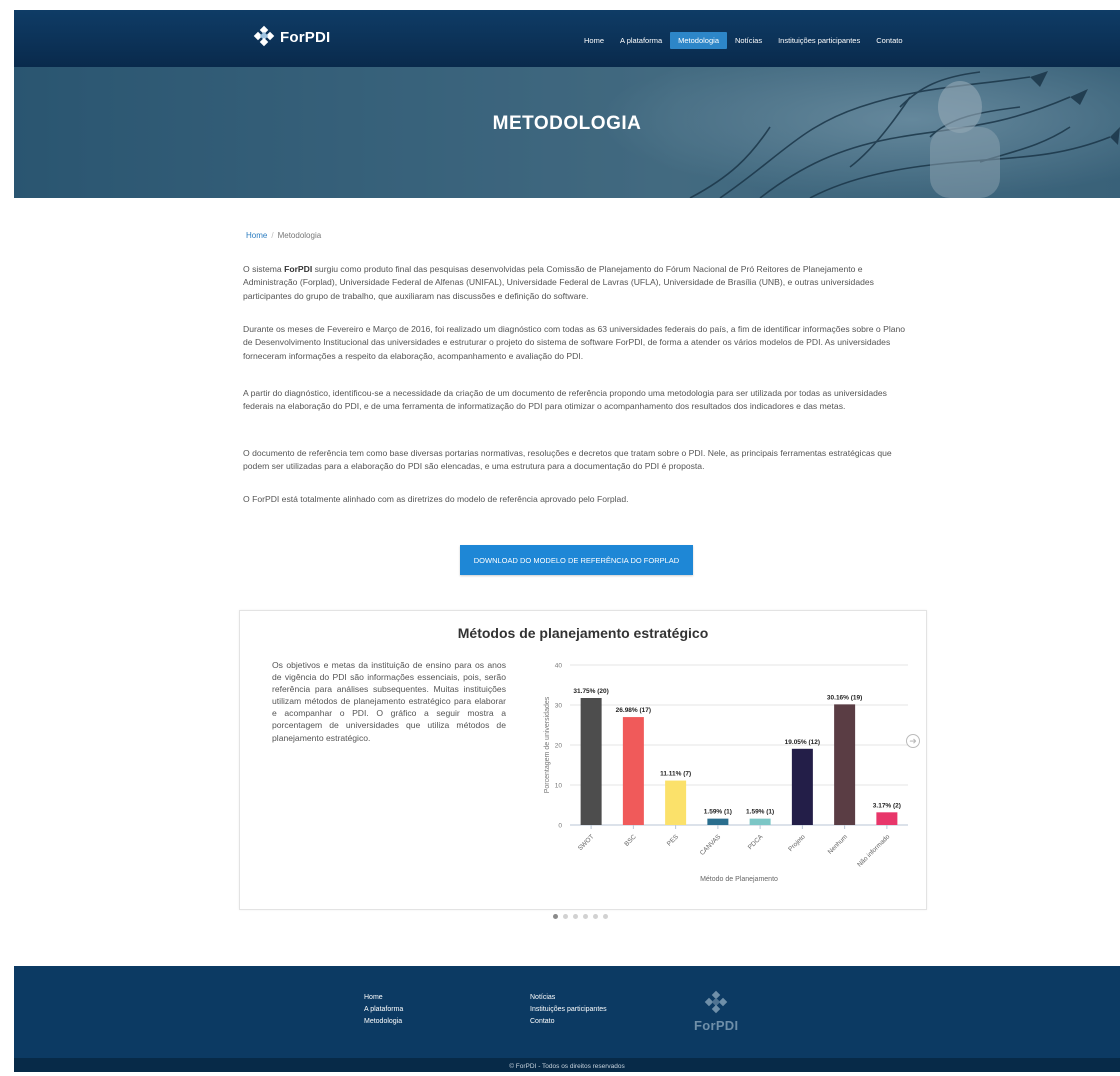  What do you see at coordinates (560, 826) in the screenshot?
I see `y-tick-label: 0` at bounding box center [560, 826].